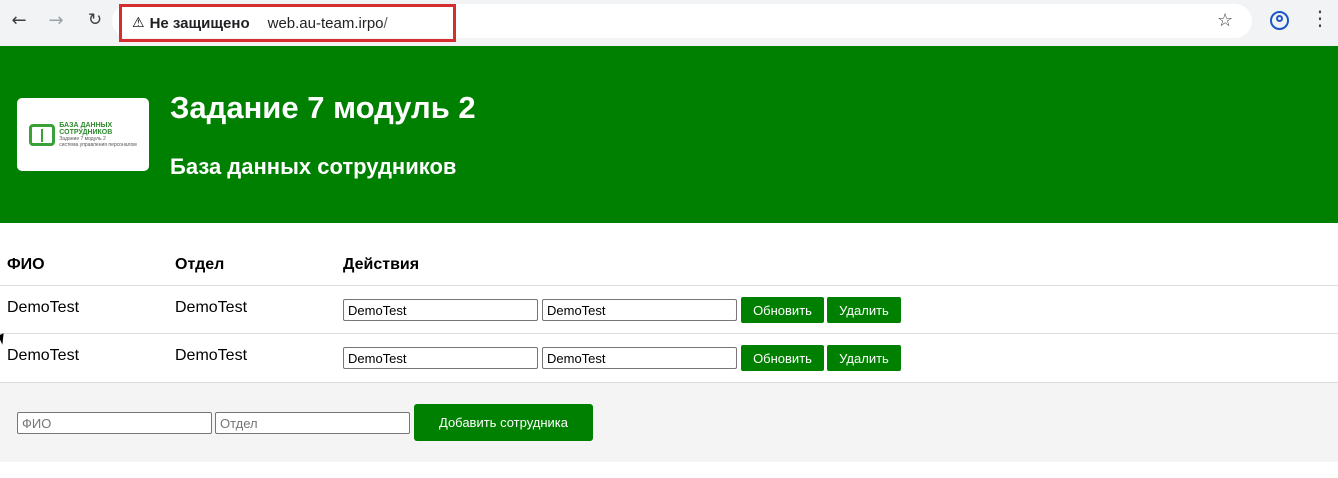  Describe the element at coordinates (86, 125) in the screenshot. I see `logo-line-1: БАЗА ДАННЫХ` at that location.